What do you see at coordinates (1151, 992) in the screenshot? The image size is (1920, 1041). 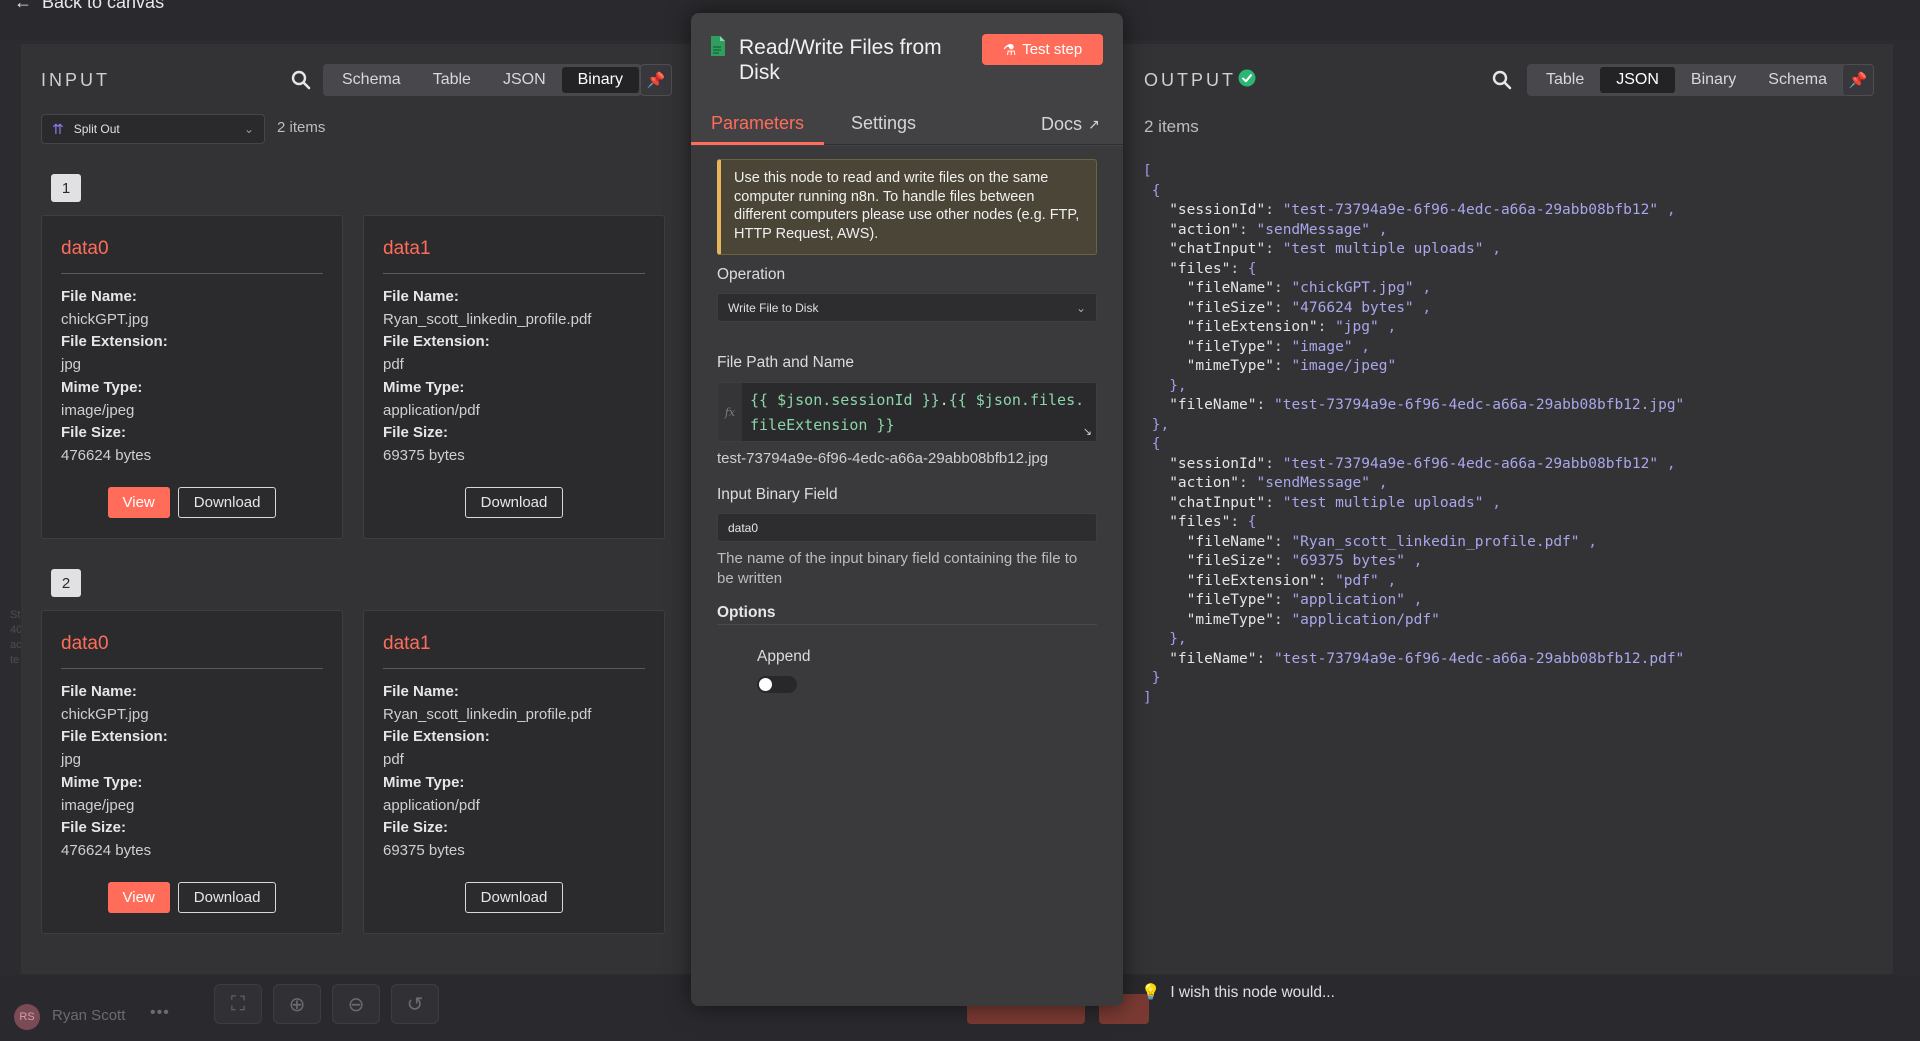 I see `lightbulb-icon: 💡` at bounding box center [1151, 992].